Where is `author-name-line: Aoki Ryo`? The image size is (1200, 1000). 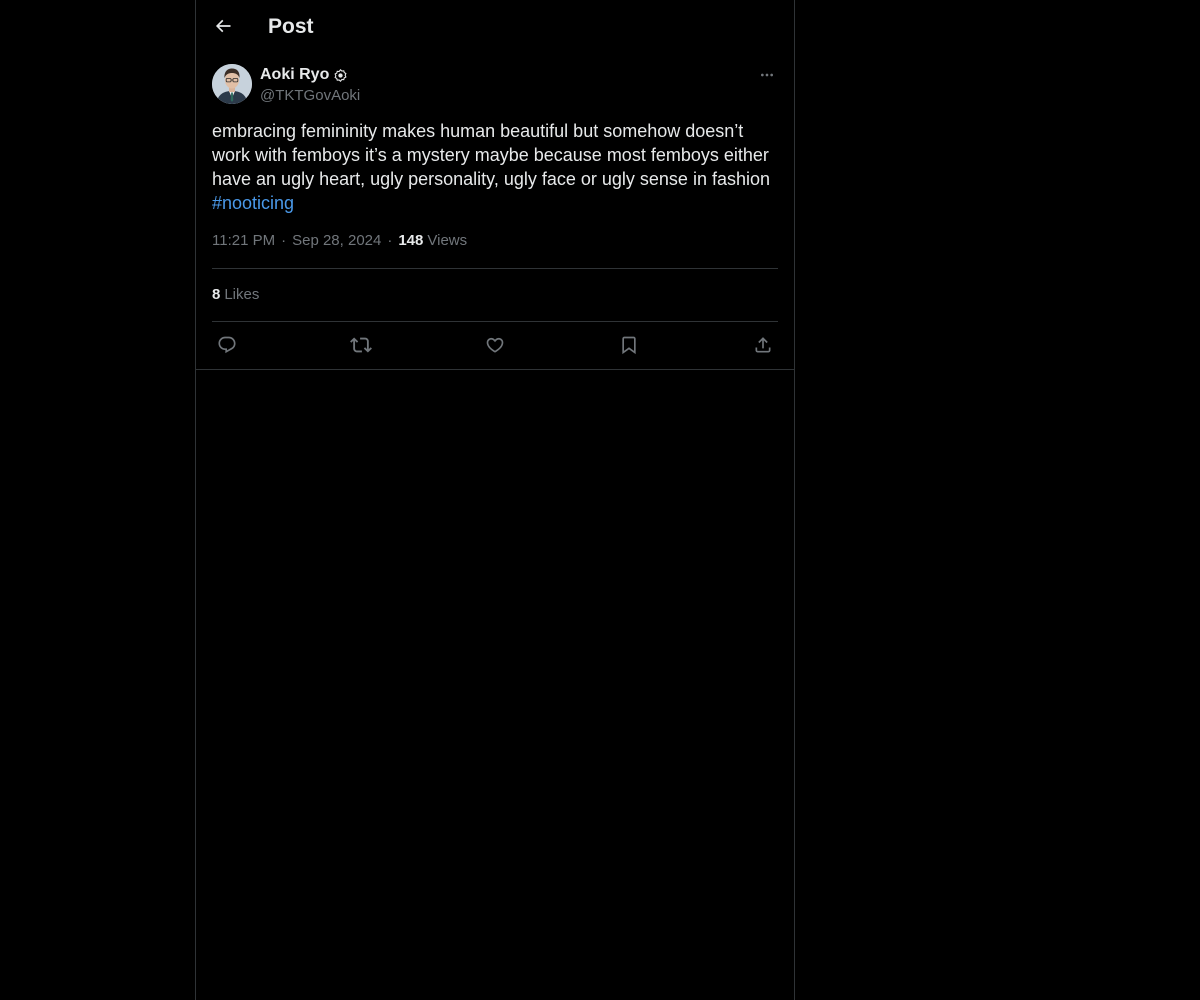 author-name-line: Aoki Ryo is located at coordinates (303, 75).